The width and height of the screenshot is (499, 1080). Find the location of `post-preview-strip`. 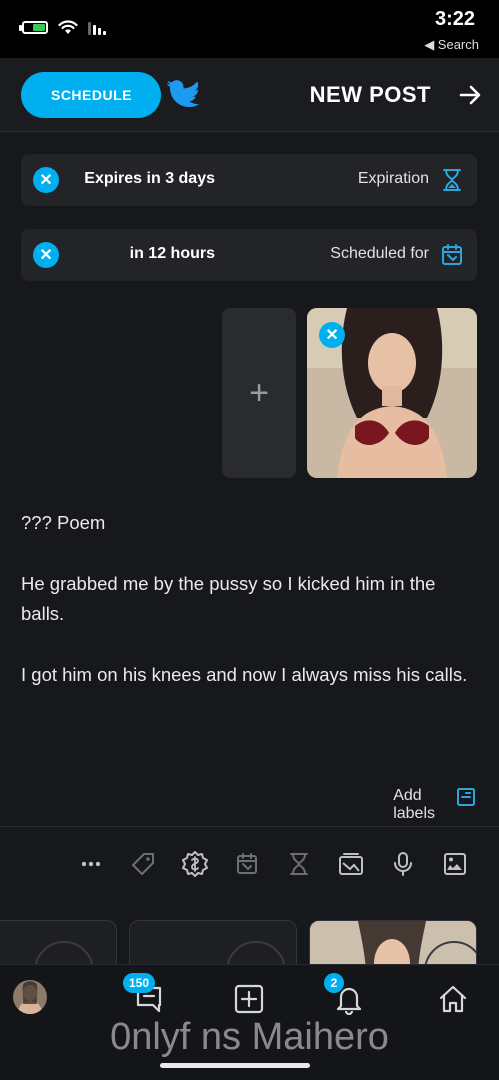

post-preview-strip is located at coordinates (249, 934).